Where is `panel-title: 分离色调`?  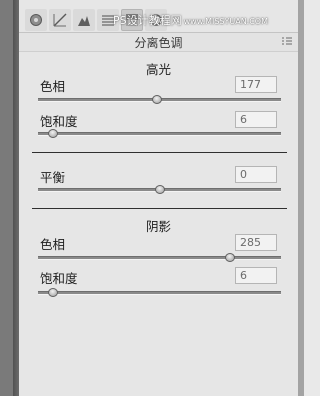
panel-title: 分离色调 is located at coordinates (158, 43).